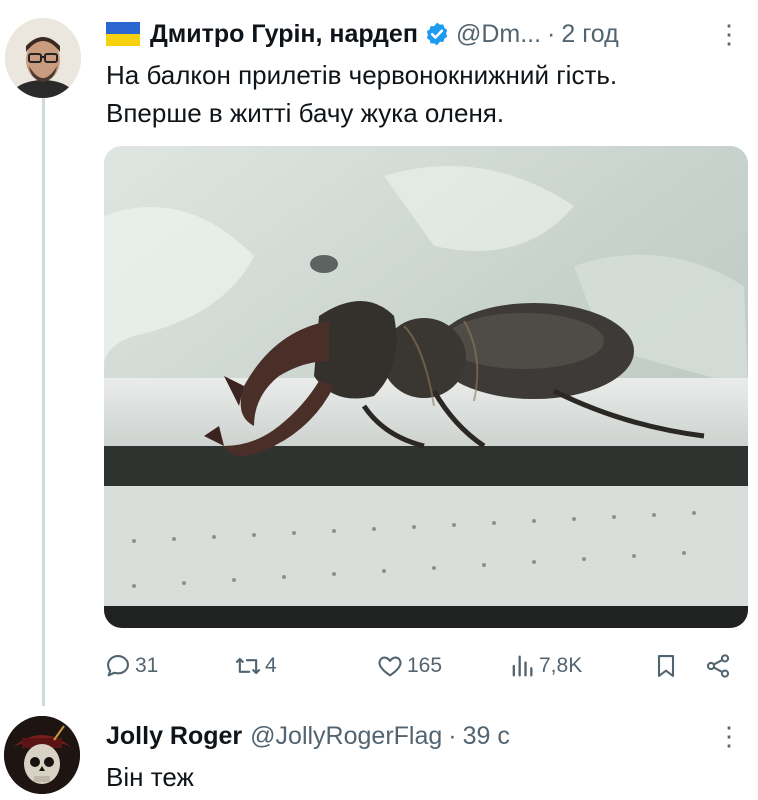 The image size is (758, 800). Describe the element at coordinates (248, 666) in the screenshot. I see `retweet-icon` at that location.